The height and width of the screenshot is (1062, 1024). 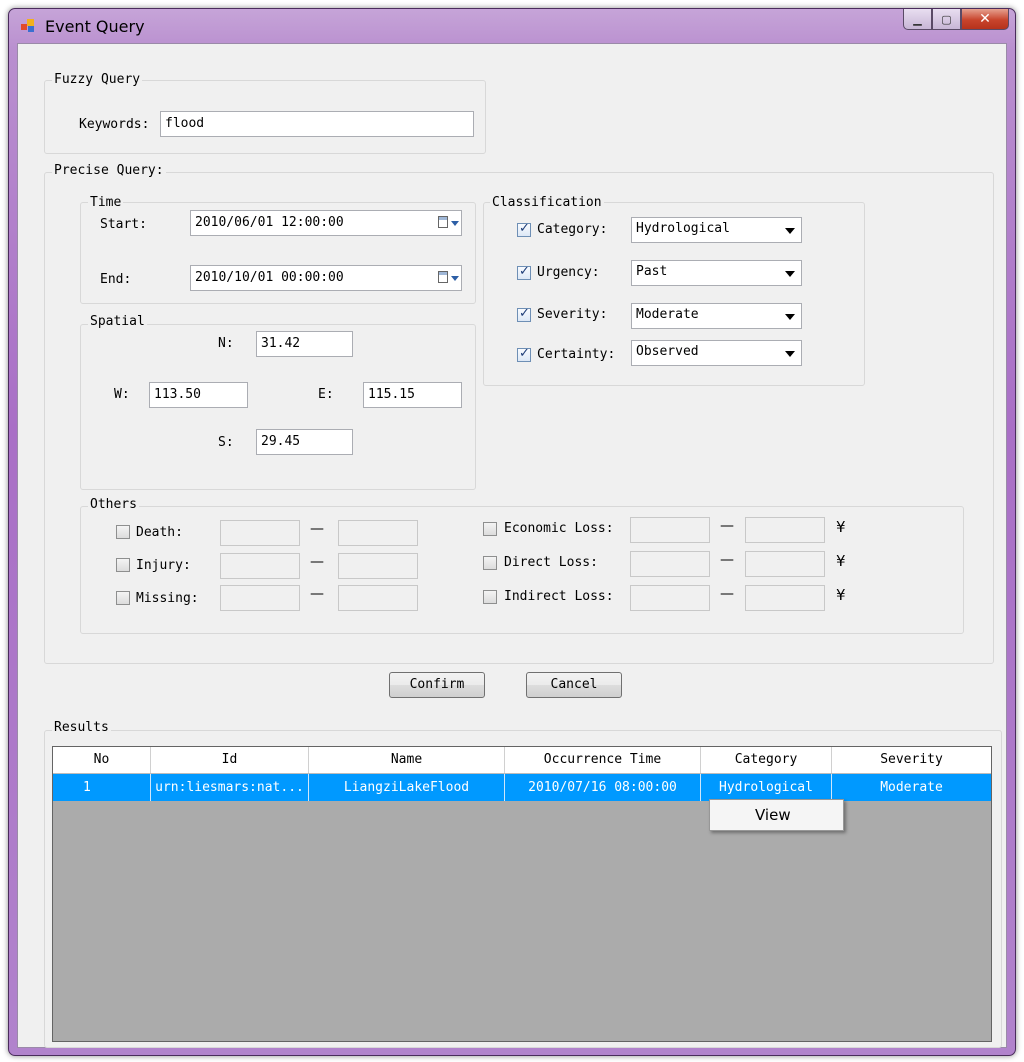 What do you see at coordinates (785, 598) in the screenshot?
I see `indirect-loss-max-input` at bounding box center [785, 598].